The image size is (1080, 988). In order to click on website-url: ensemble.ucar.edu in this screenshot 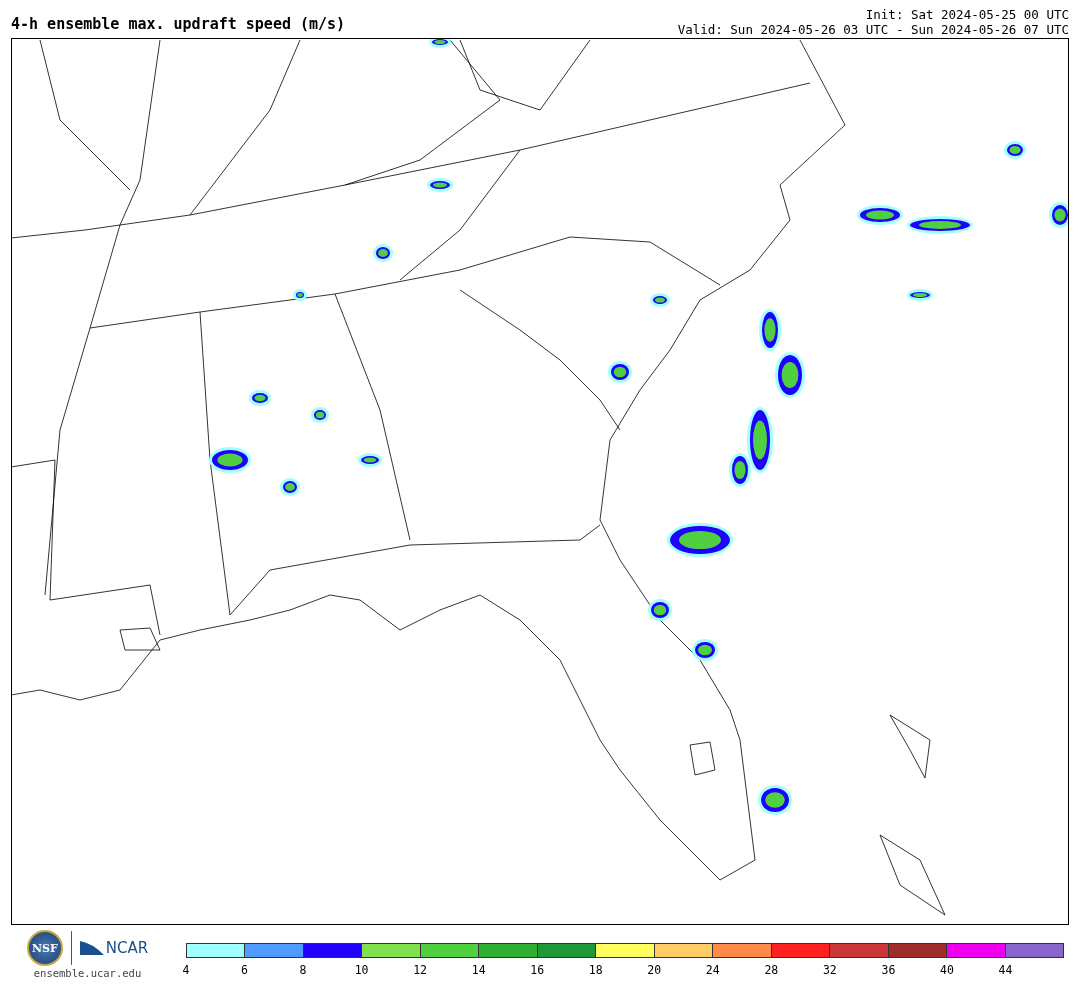, I will do `click(87, 973)`.